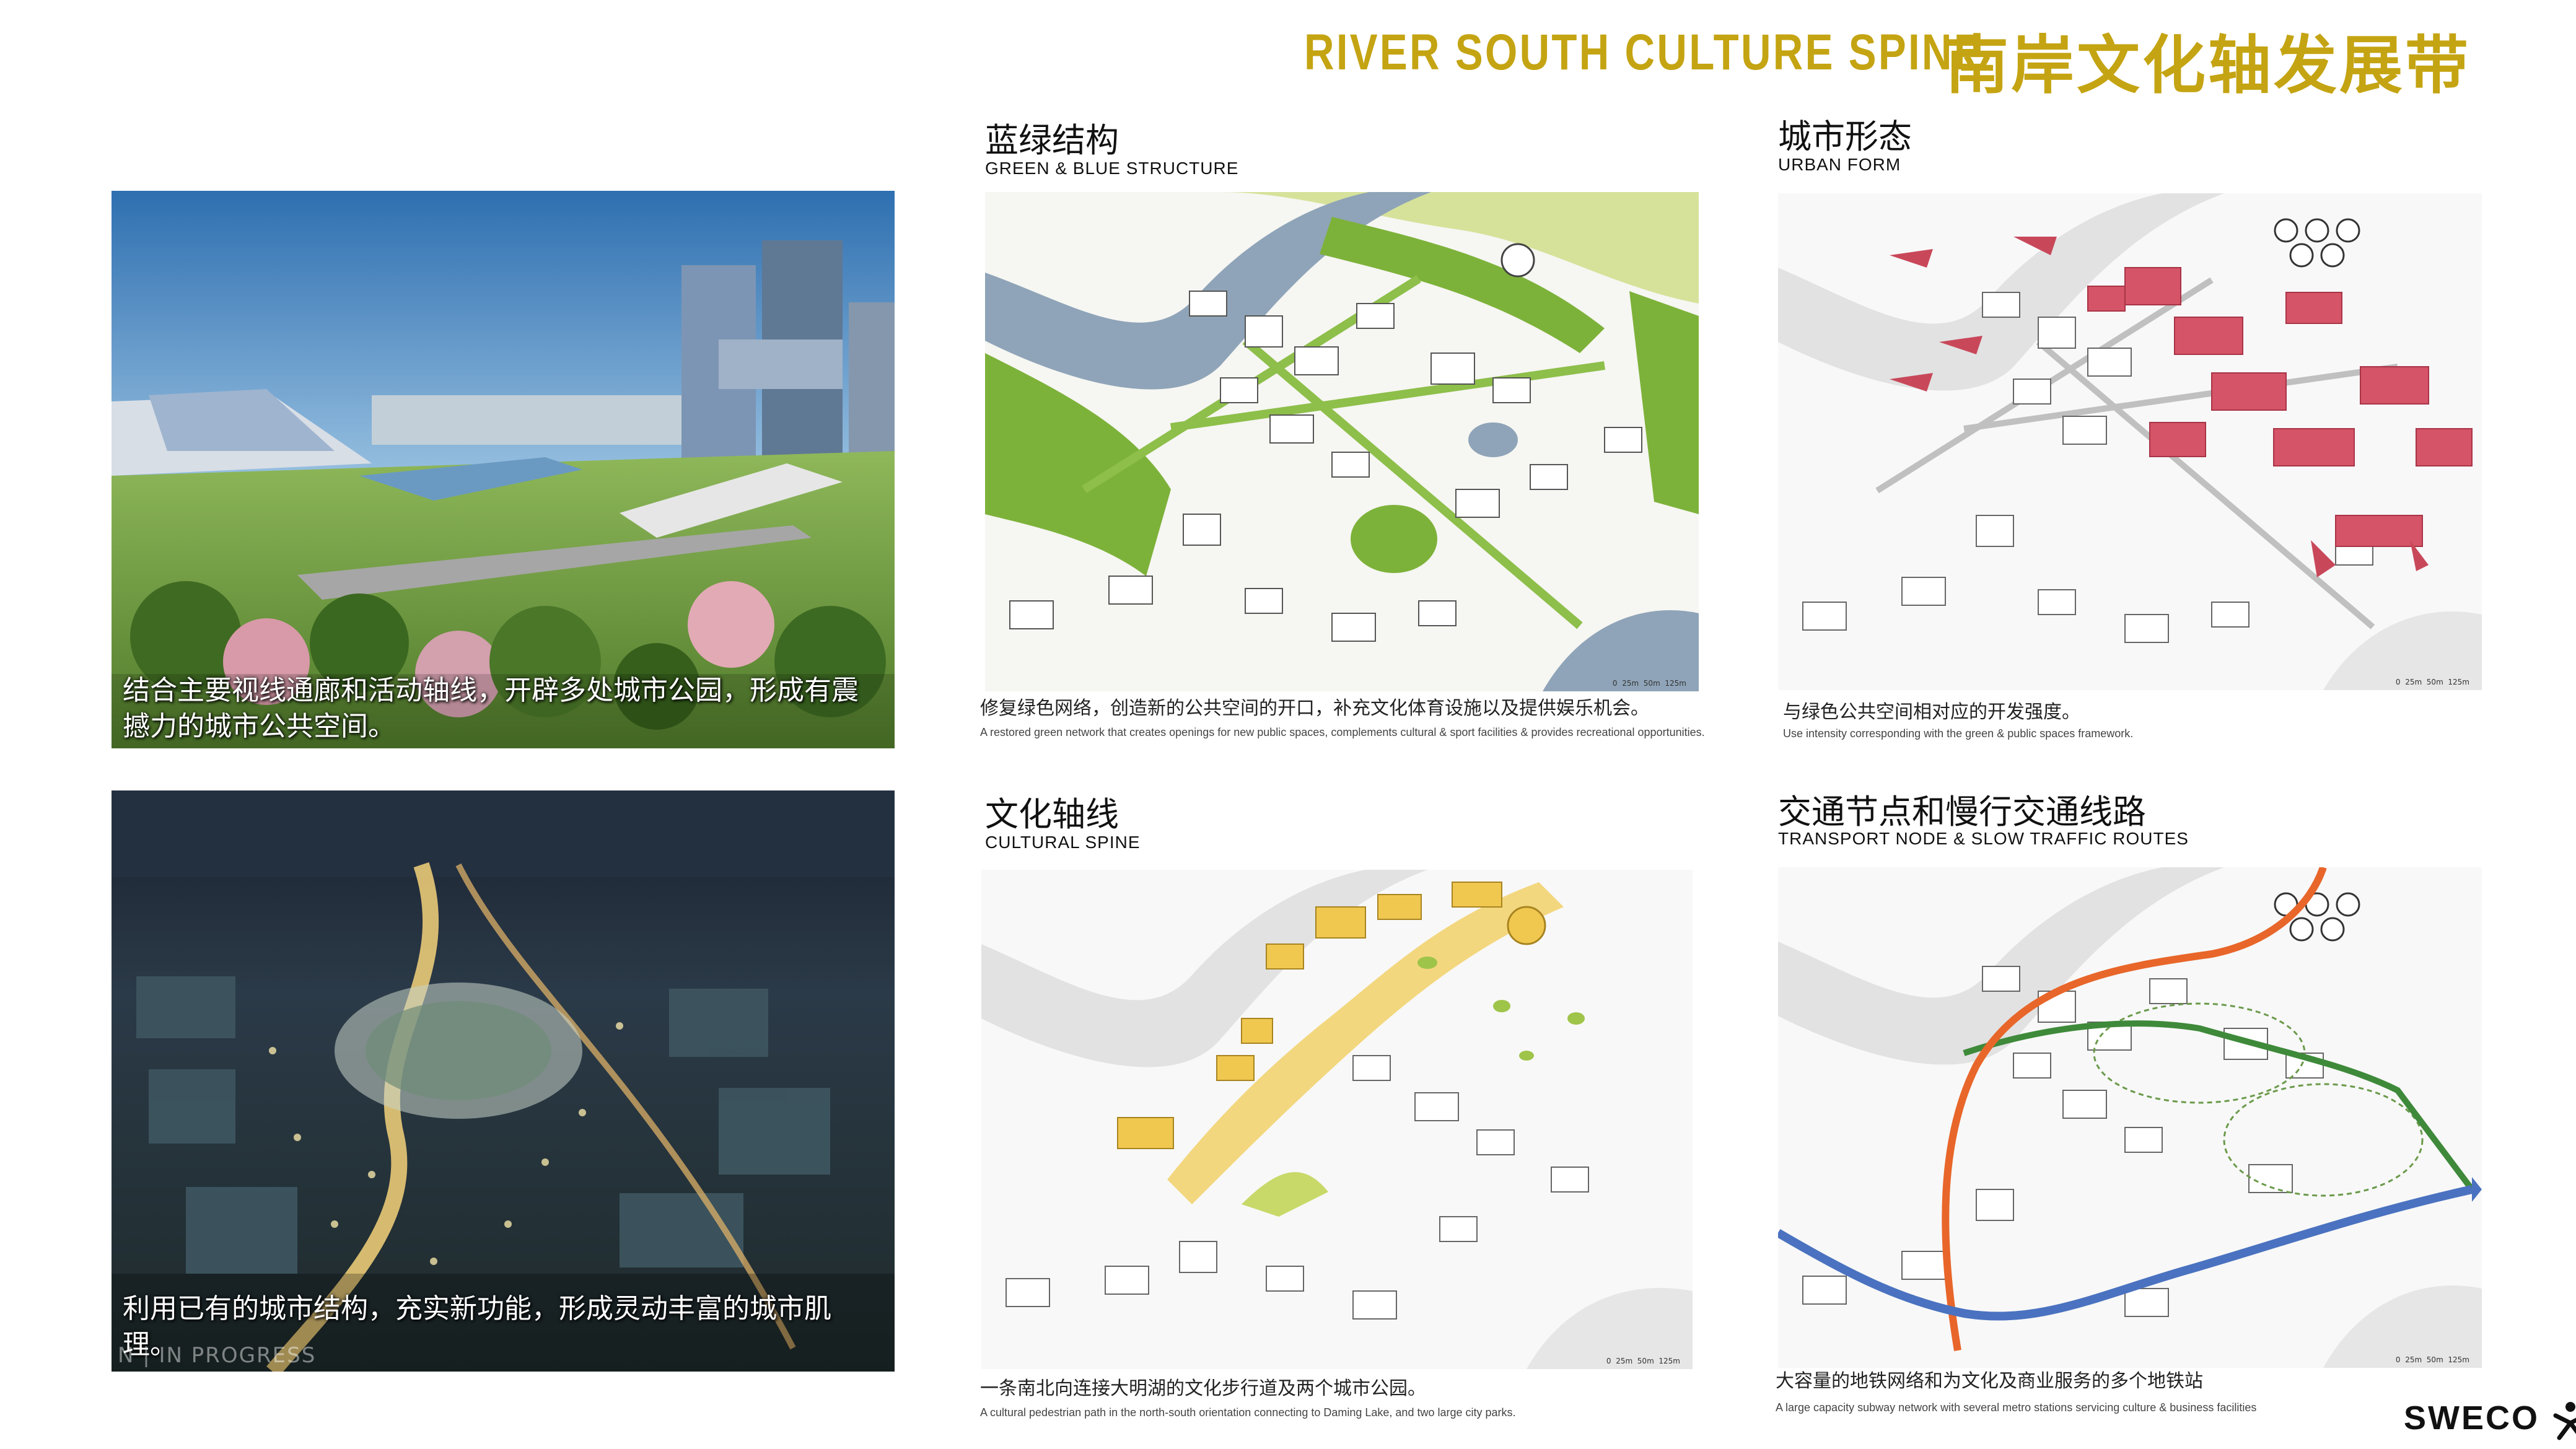  What do you see at coordinates (2564, 1420) in the screenshot?
I see `sweco-figure-icon` at bounding box center [2564, 1420].